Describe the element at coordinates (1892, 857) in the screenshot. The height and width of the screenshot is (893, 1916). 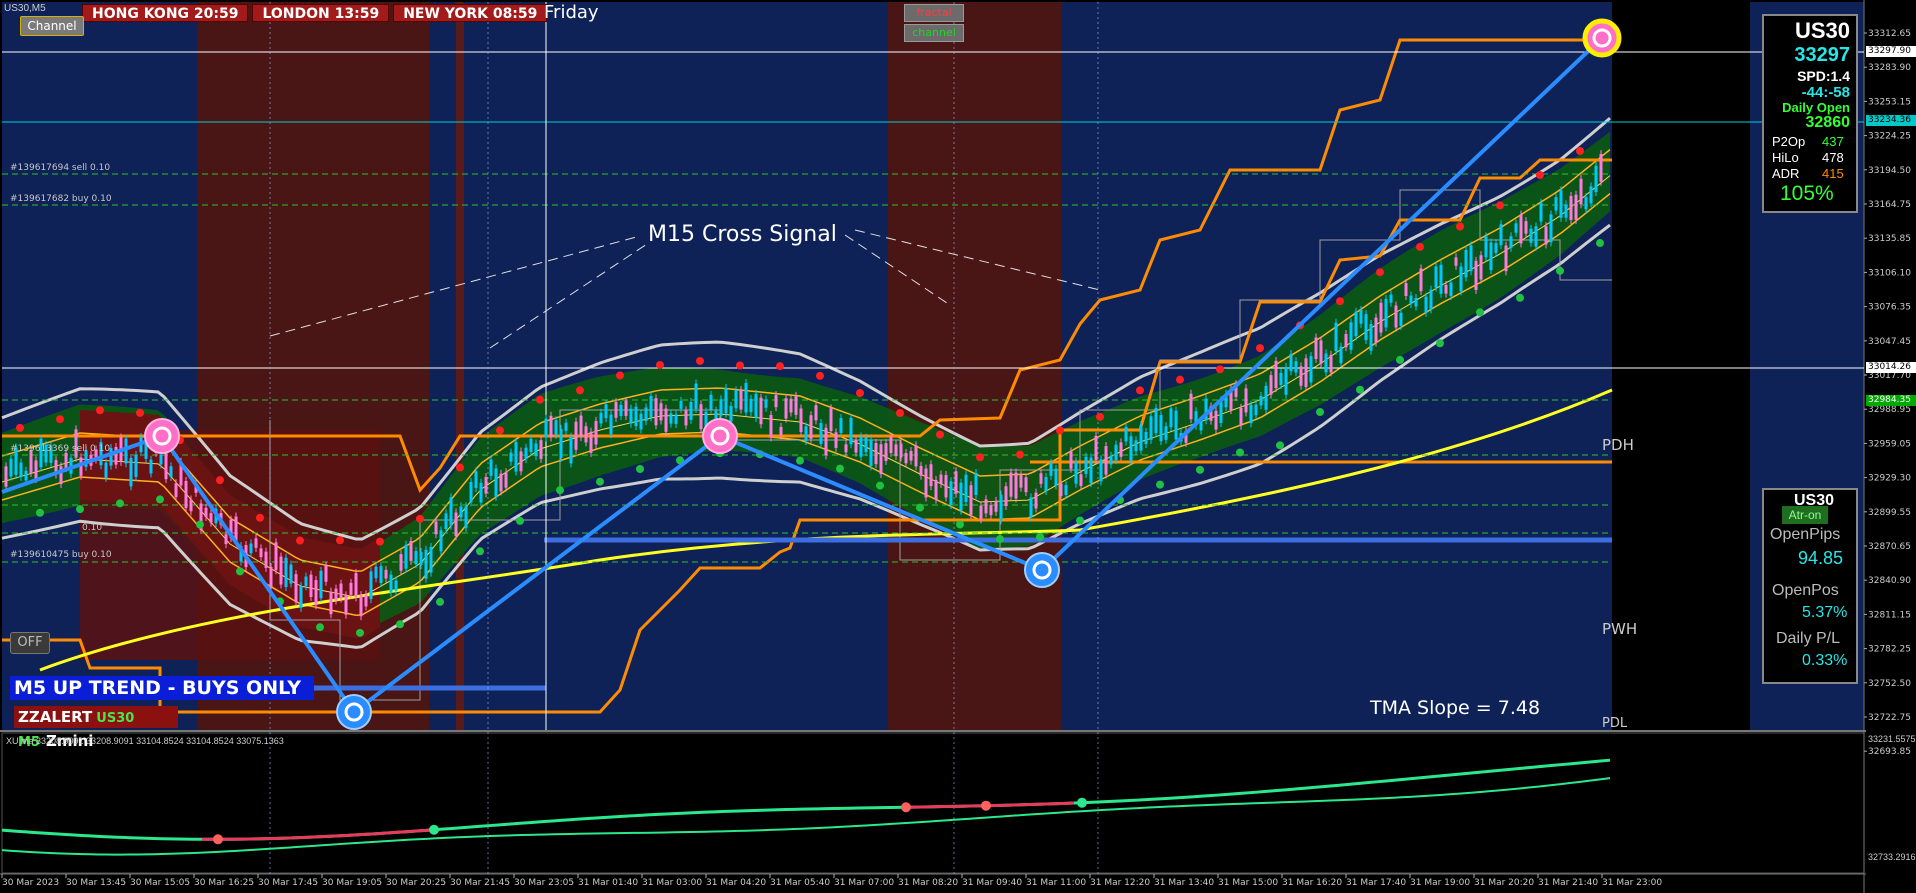
I see `subwindow-axis-bottom: 32733.2916` at that location.